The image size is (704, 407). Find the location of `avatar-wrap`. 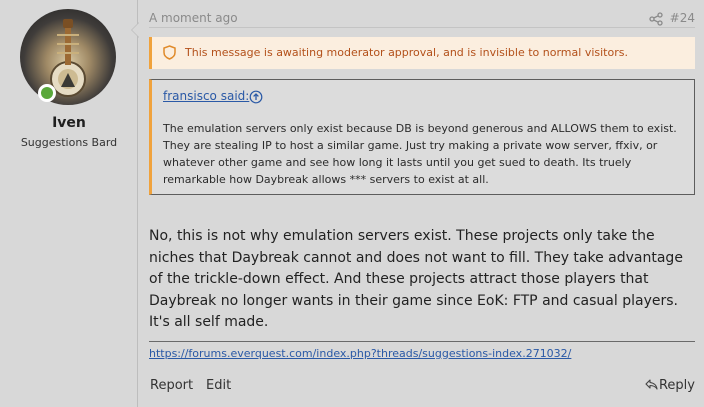

avatar-wrap is located at coordinates (68, 57).